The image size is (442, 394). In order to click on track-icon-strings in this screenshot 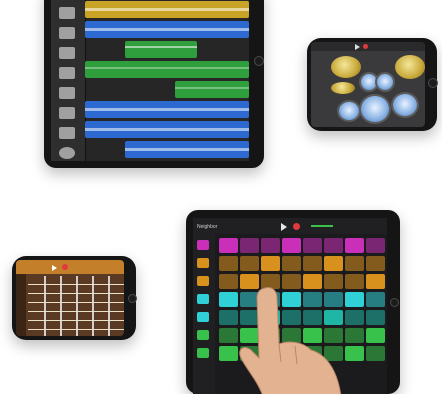, I will do `click(67, 93)`.